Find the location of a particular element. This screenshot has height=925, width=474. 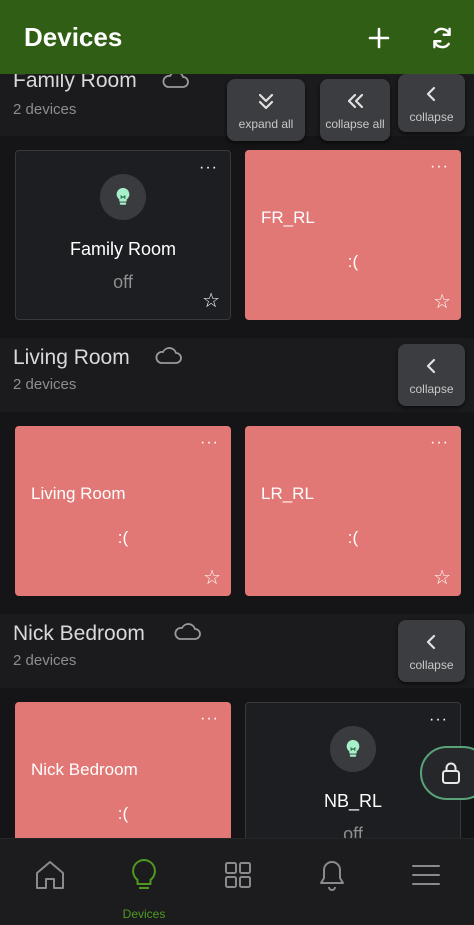

bottom-navigation: Devices is located at coordinates (237, 881).